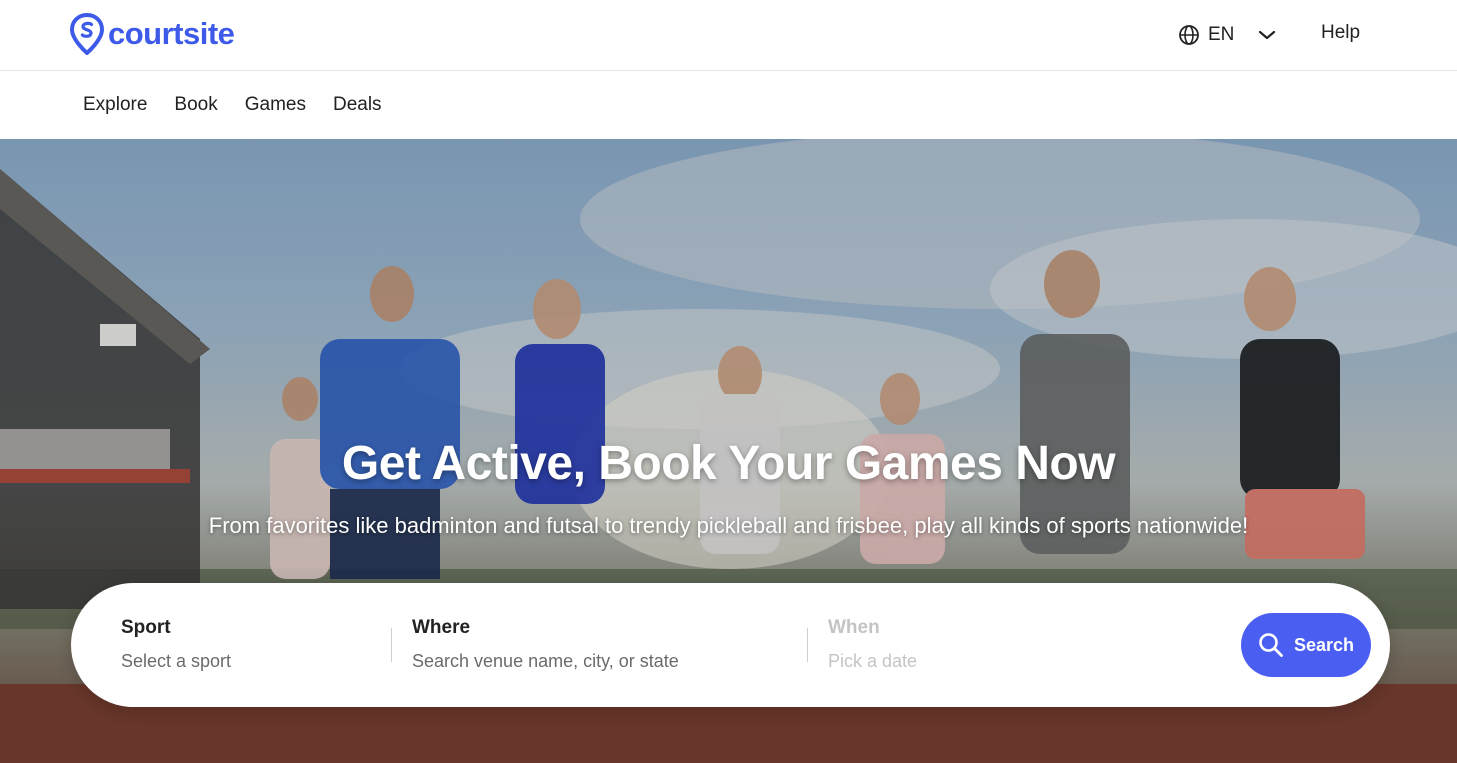  I want to click on location-pin-logo-icon, so click(87, 34).